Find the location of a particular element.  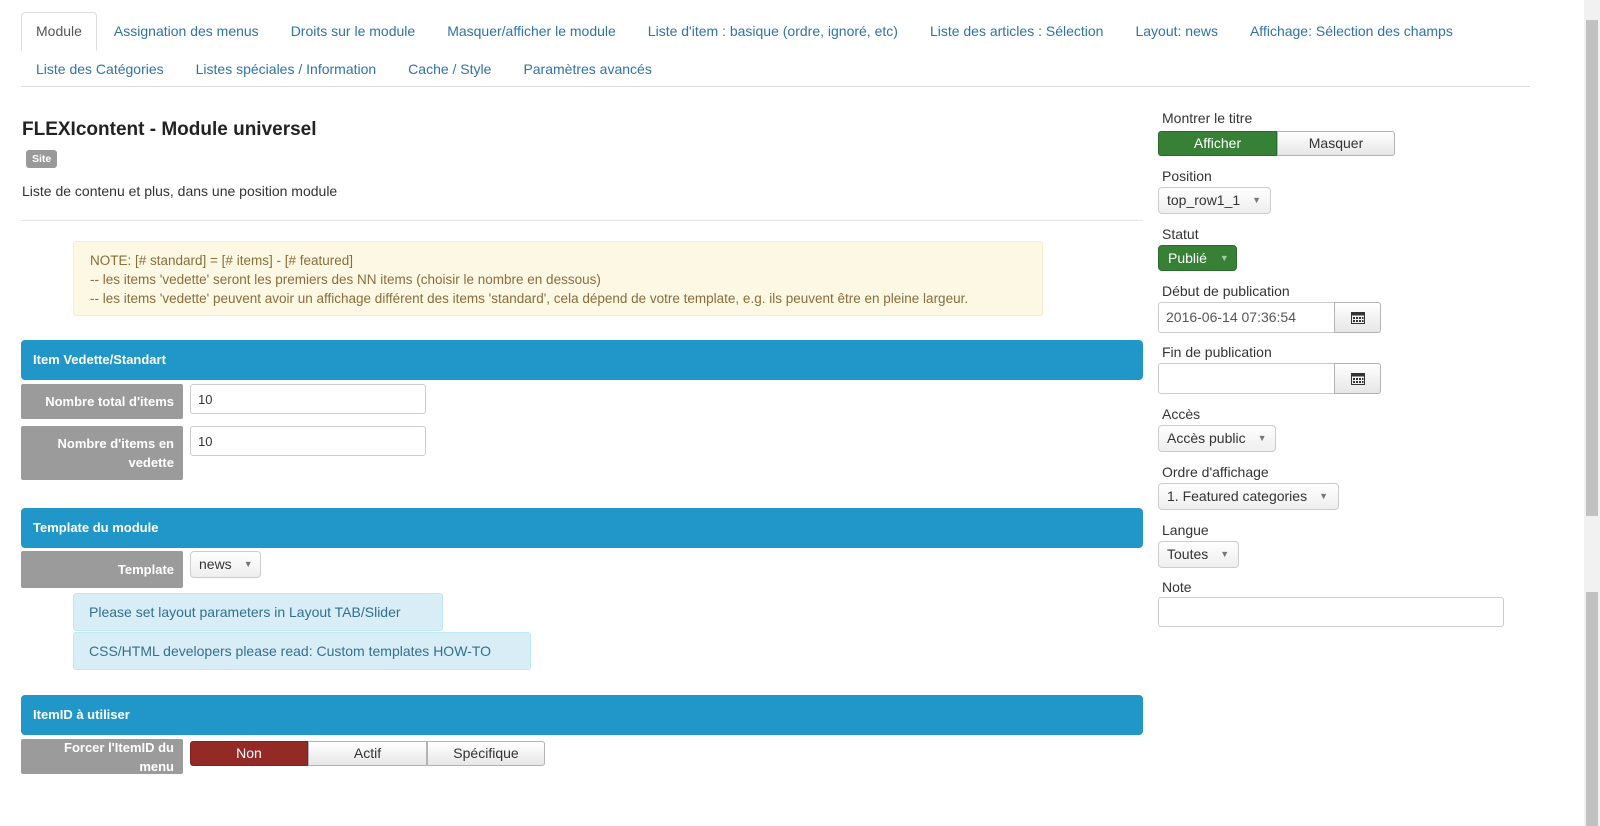

publish-down-label: Fin de publication is located at coordinates (1217, 352).